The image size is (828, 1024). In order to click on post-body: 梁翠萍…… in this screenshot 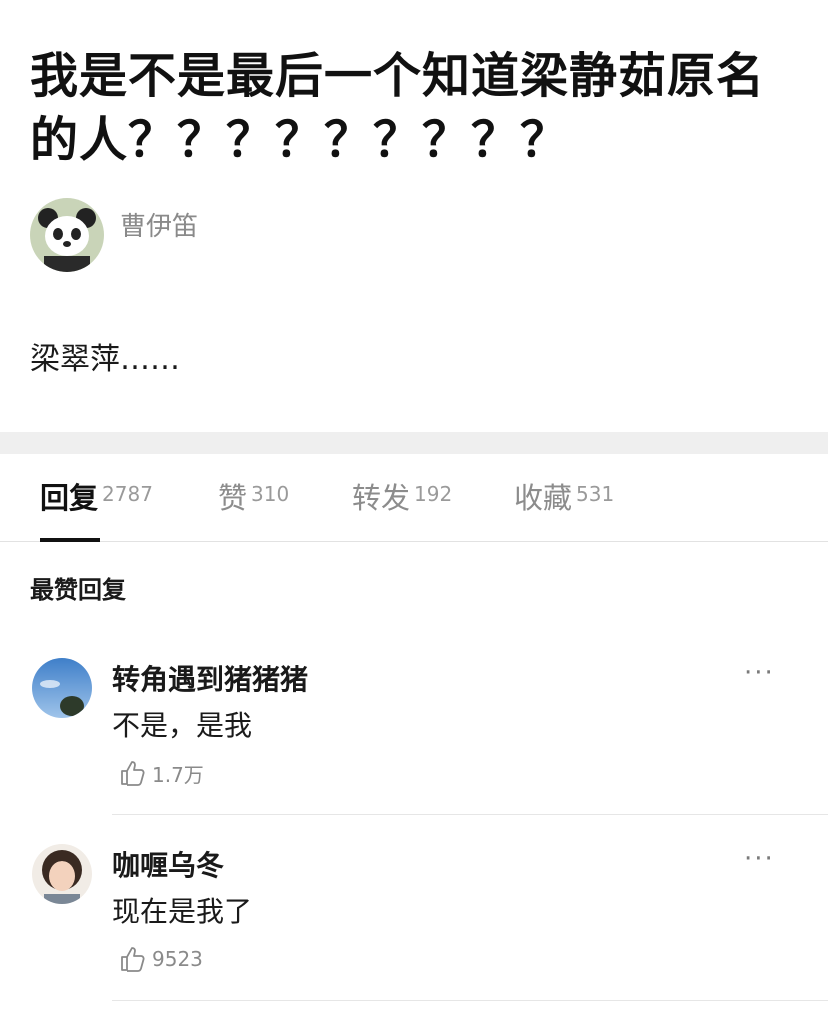, I will do `click(105, 359)`.